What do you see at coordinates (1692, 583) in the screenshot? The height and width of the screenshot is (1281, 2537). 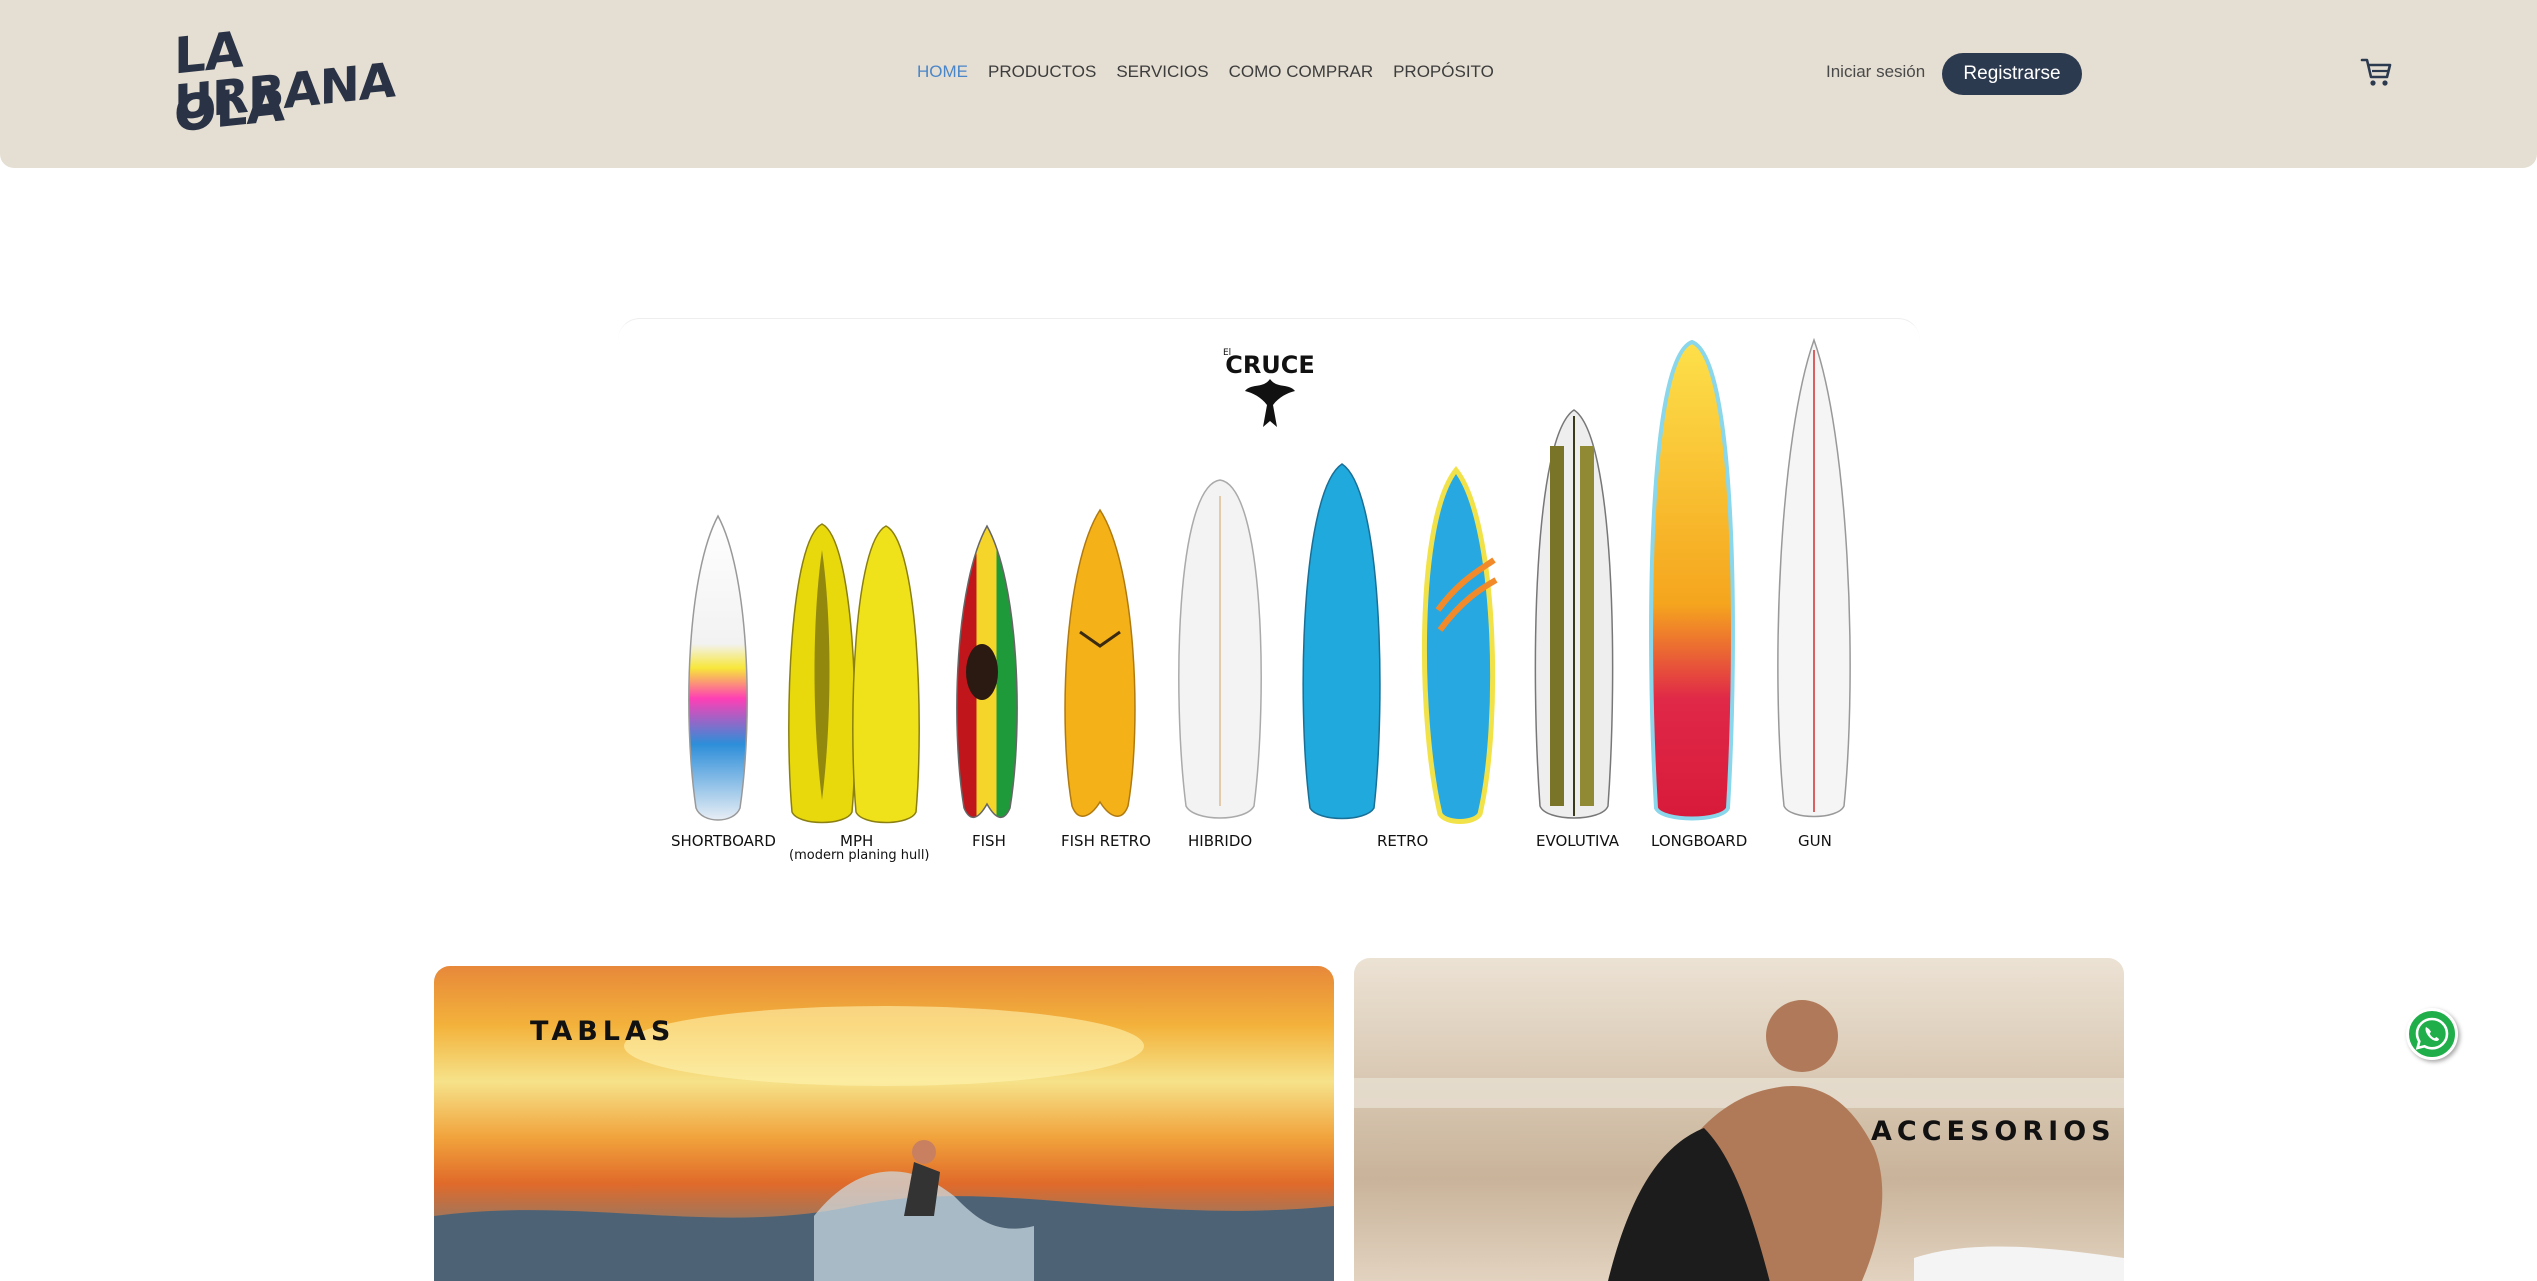 I see `board-longboard` at bounding box center [1692, 583].